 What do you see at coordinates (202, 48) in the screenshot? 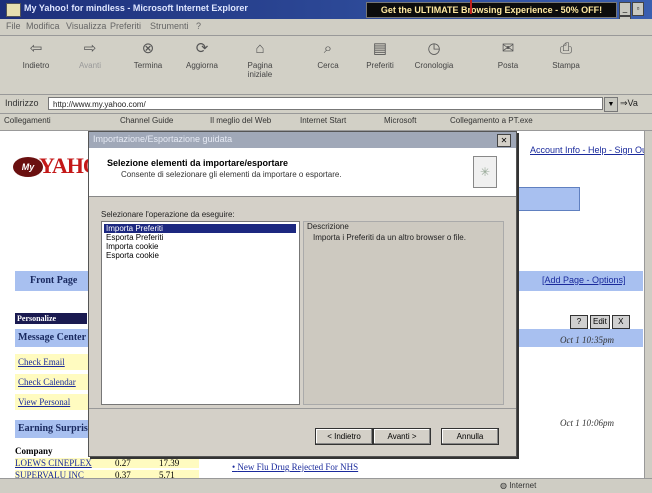
I see `refresh-icon: ⟳` at bounding box center [202, 48].